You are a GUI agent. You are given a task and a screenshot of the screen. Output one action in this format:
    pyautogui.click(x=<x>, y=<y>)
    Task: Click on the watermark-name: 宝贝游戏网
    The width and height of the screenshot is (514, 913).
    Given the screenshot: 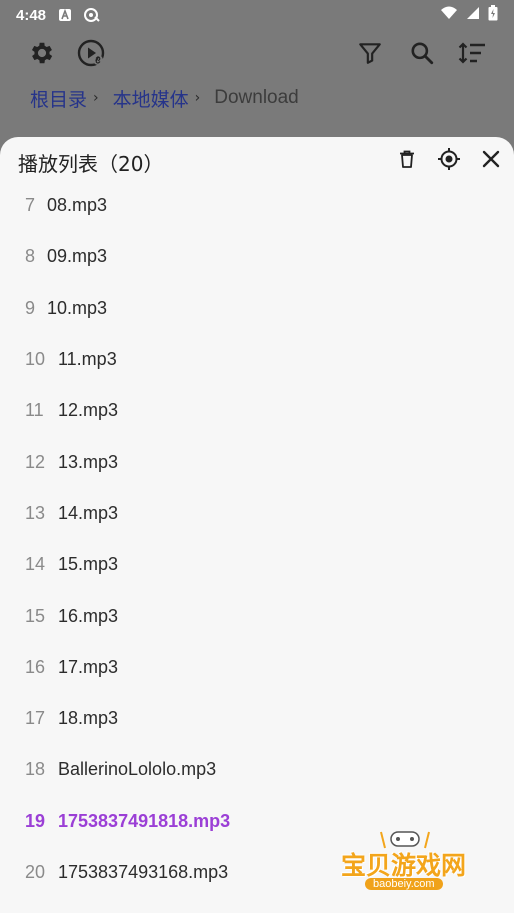 What is the action you would take?
    pyautogui.click(x=404, y=865)
    